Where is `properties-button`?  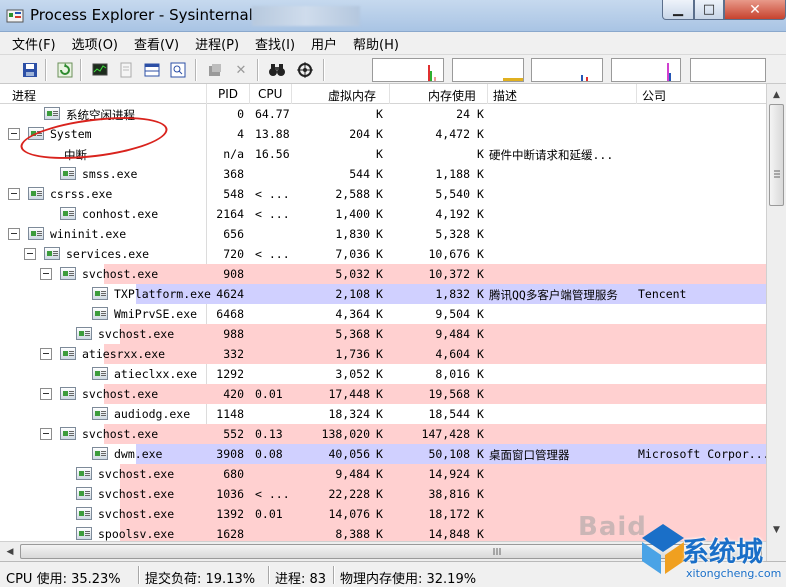 properties-button is located at coordinates (126, 70).